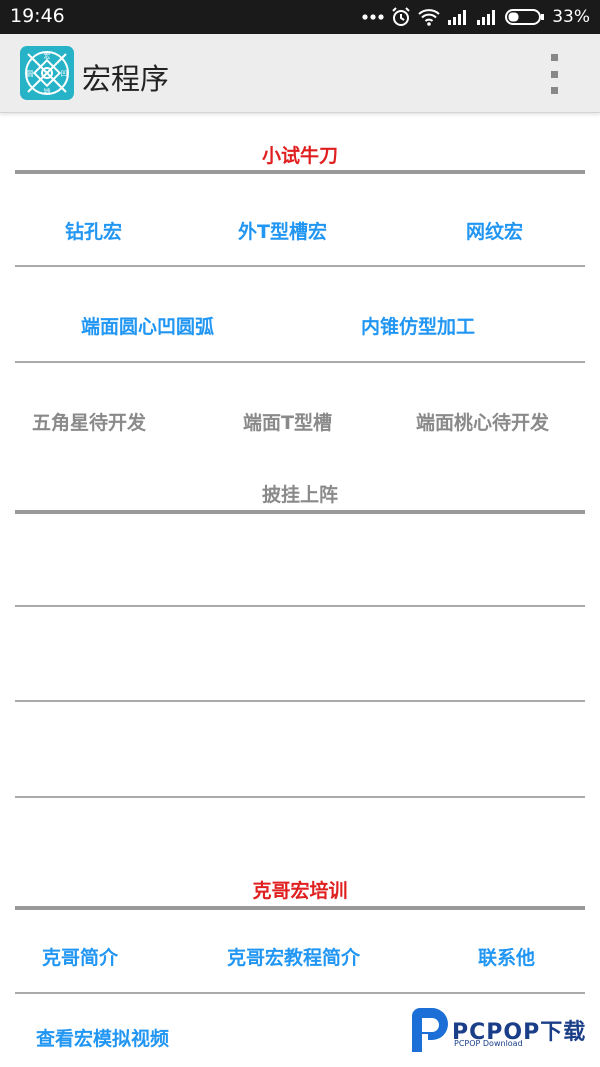 The image size is (600, 1067). What do you see at coordinates (482, 421) in the screenshot?
I see `face-heart-button: 端面桃心待开发` at bounding box center [482, 421].